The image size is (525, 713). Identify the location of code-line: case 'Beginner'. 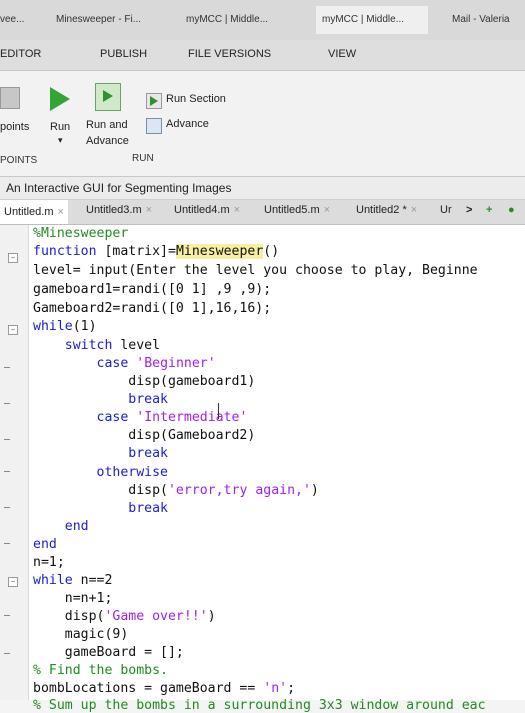
(124, 363).